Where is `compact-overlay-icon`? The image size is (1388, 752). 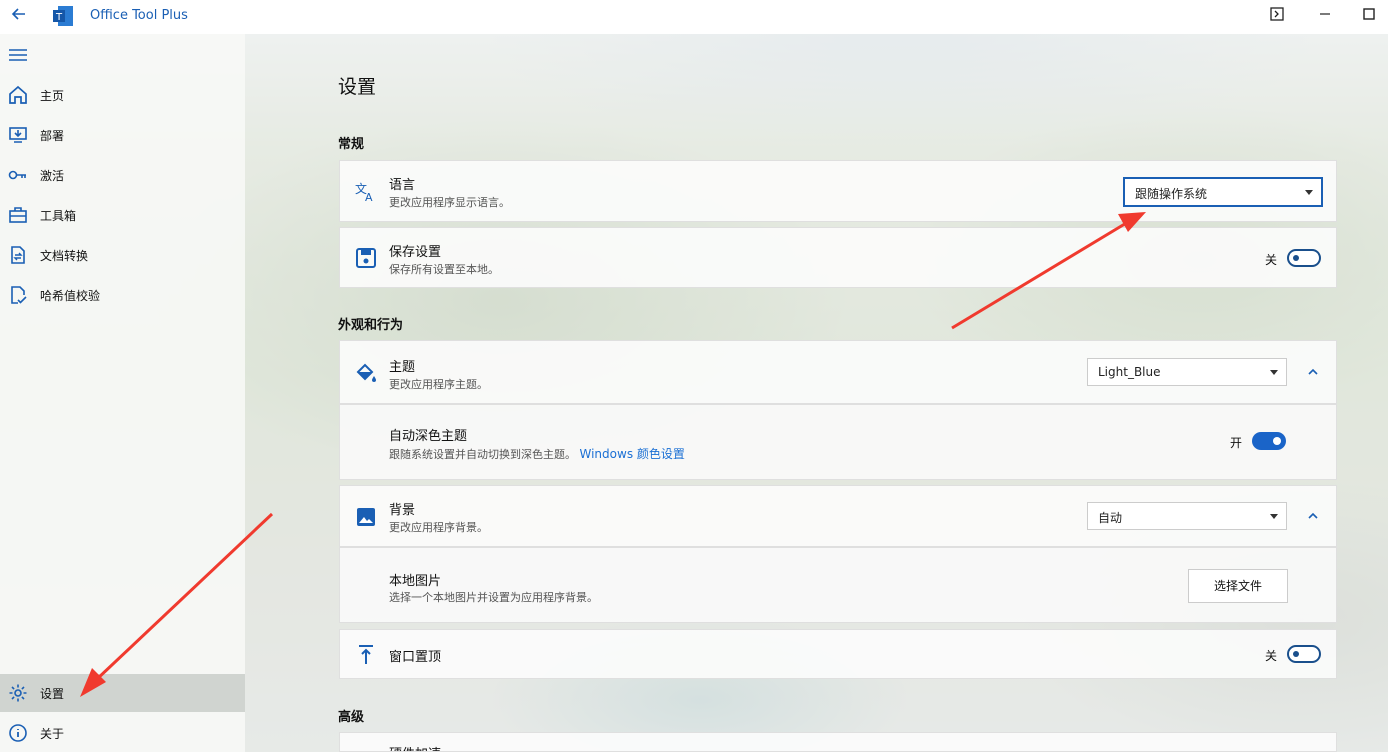 compact-overlay-icon is located at coordinates (1277, 14).